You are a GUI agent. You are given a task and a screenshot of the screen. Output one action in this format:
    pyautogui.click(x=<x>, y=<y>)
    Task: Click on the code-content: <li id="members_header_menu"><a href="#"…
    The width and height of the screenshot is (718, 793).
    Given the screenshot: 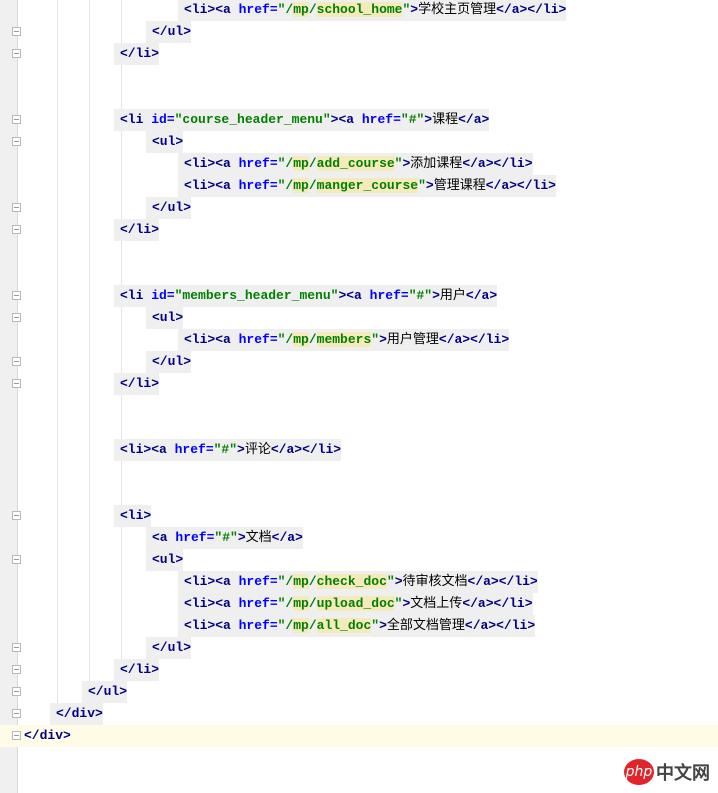 What is the action you would take?
    pyautogui.click(x=306, y=296)
    